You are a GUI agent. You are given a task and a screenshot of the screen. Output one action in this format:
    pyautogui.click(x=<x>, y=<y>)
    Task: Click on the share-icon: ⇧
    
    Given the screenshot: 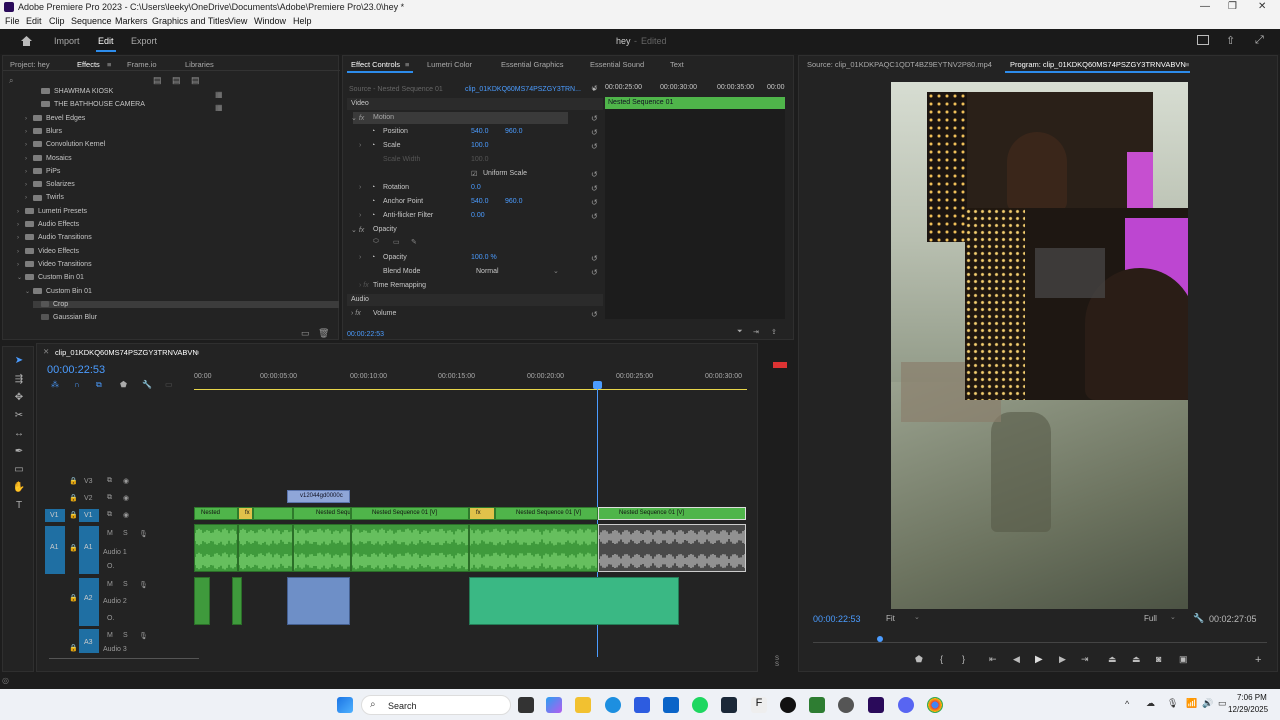 What is the action you would take?
    pyautogui.click(x=1230, y=40)
    